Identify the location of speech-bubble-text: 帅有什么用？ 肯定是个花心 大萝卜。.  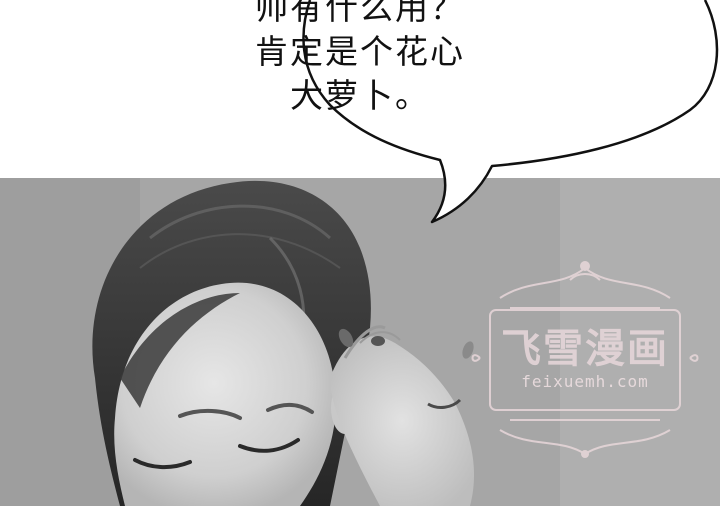
(360, 59).